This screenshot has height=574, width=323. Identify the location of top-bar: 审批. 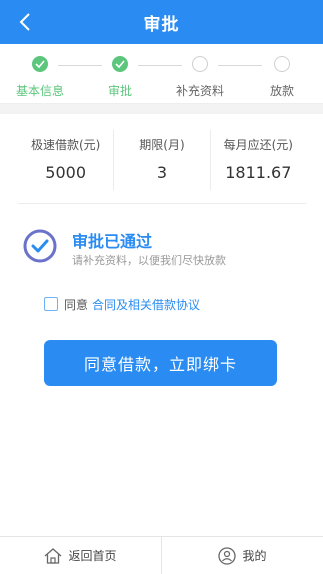
(161, 22).